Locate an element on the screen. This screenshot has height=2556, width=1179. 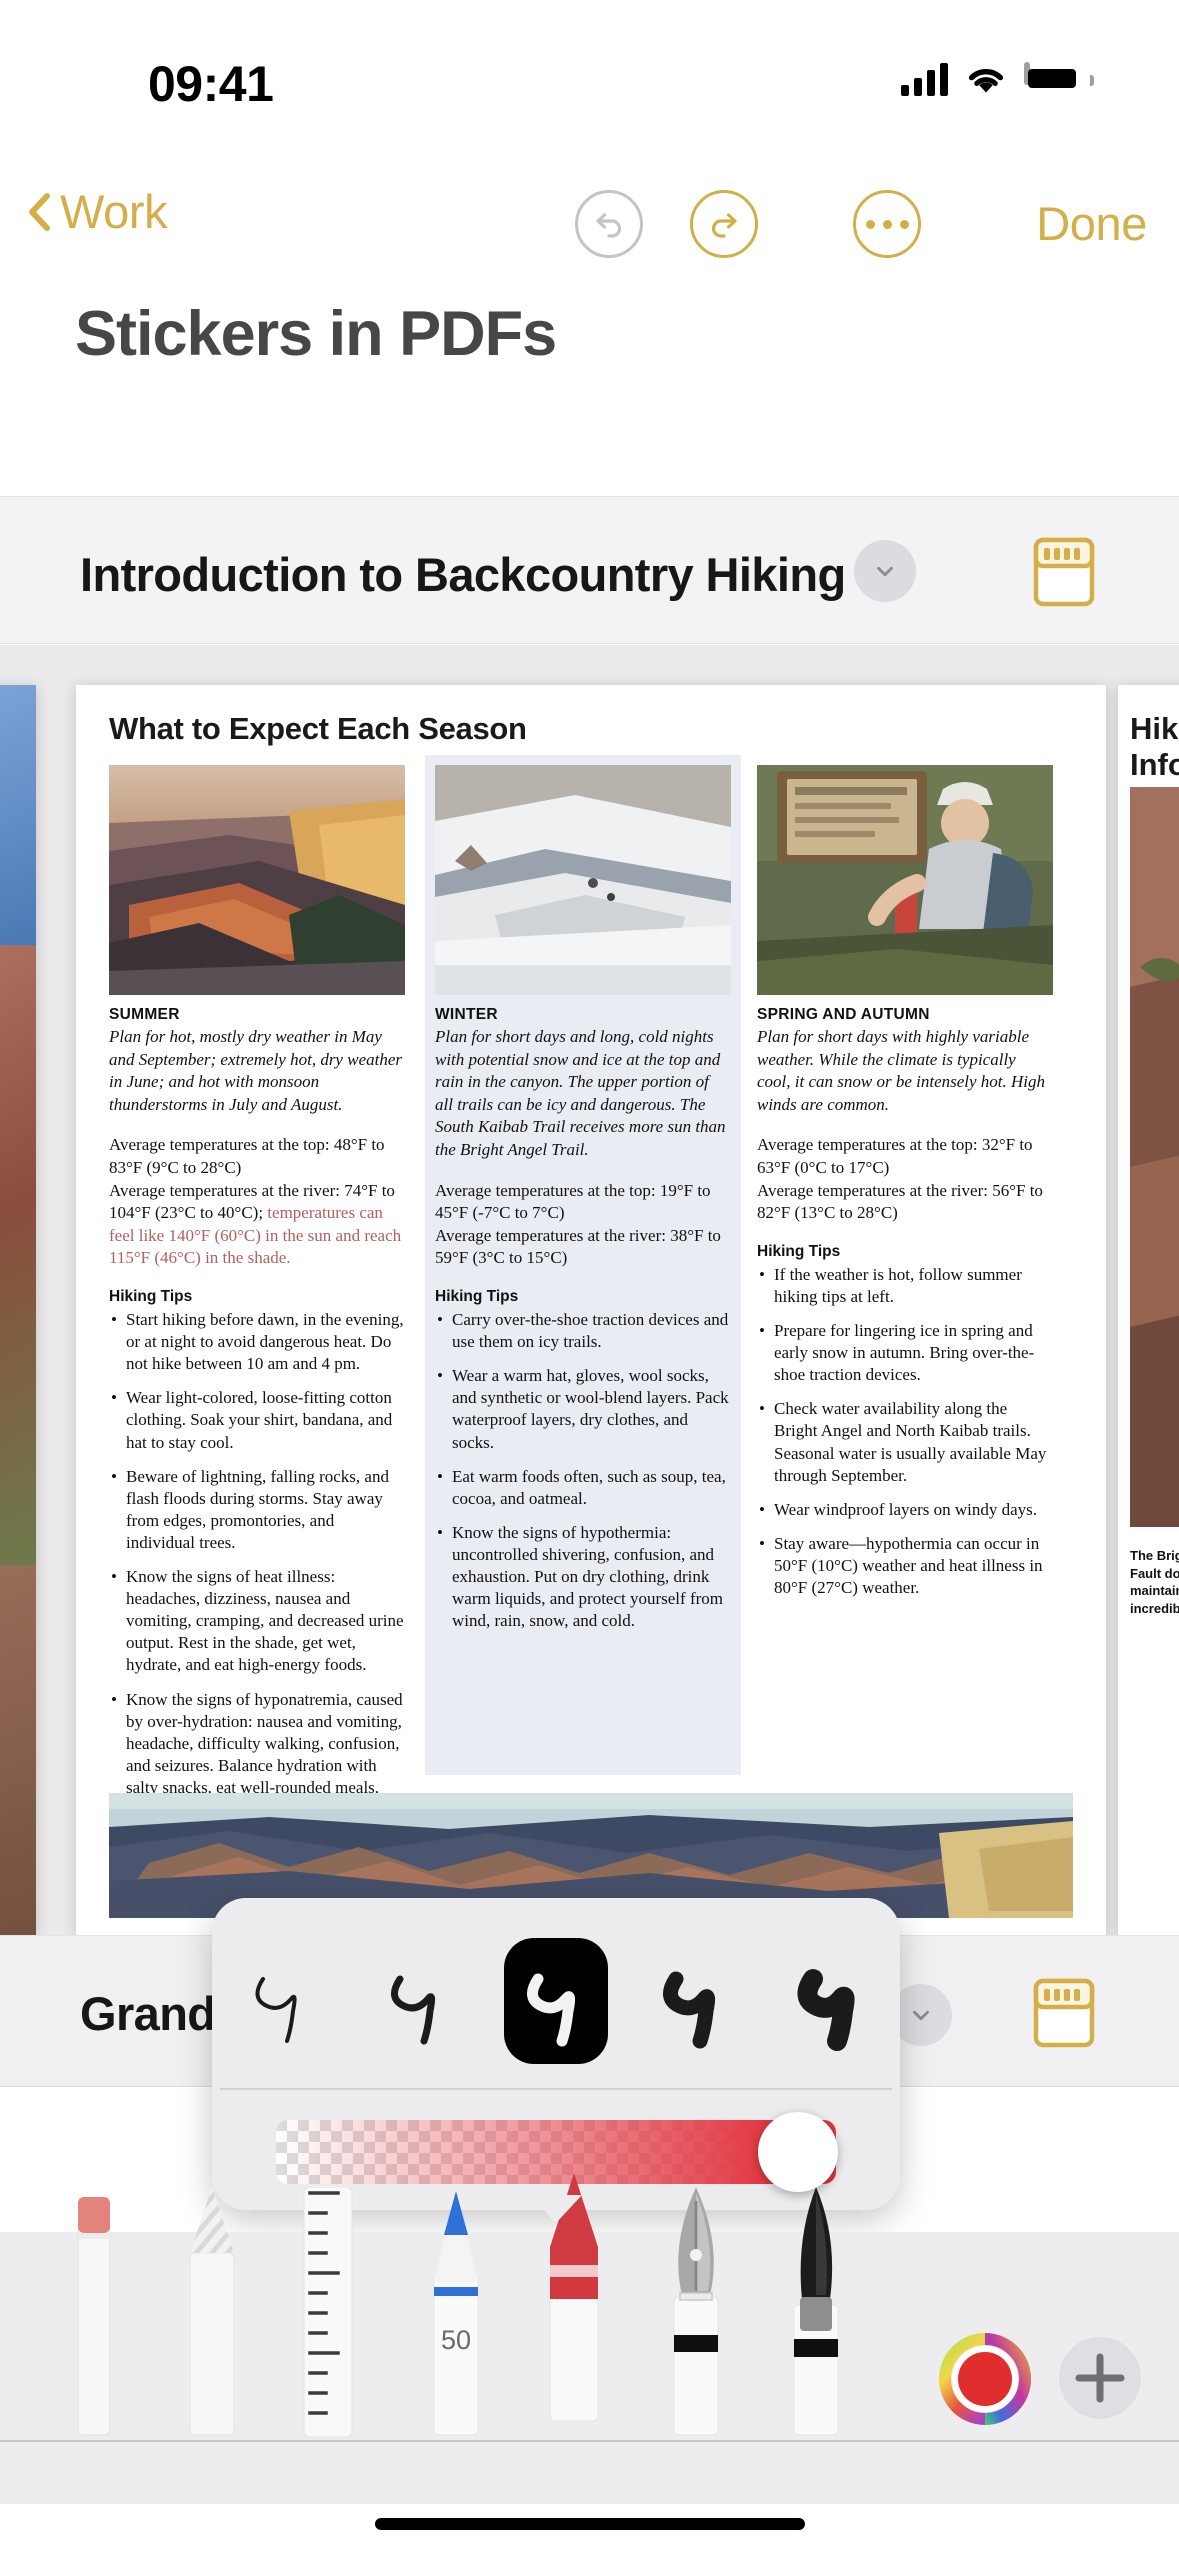
eraser-tool is located at coordinates (93, 2314).